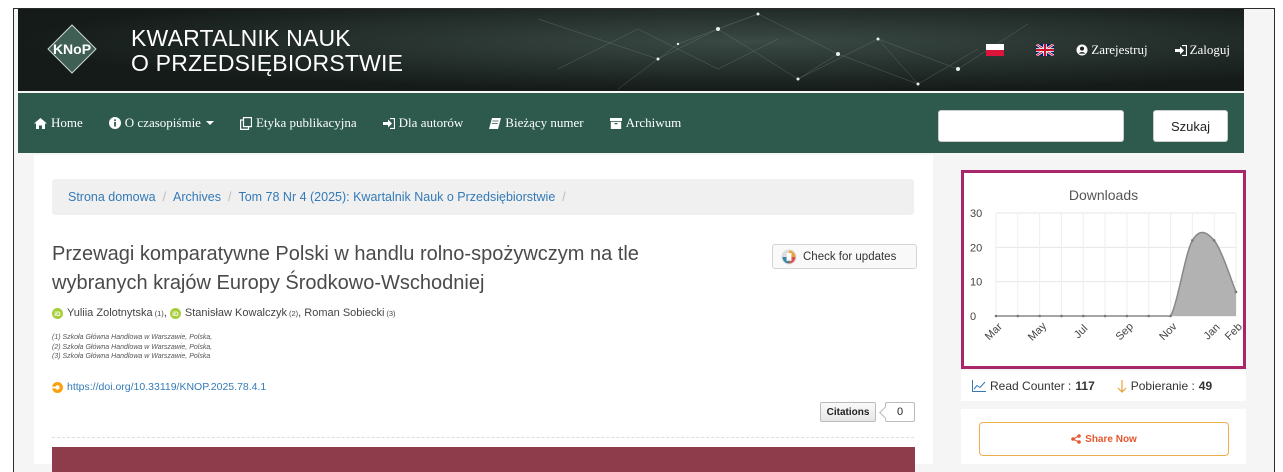 The width and height of the screenshot is (1283, 472). What do you see at coordinates (1103, 386) in the screenshot?
I see `article-stats: Read Counter : 117 Pobieranie : 49` at bounding box center [1103, 386].